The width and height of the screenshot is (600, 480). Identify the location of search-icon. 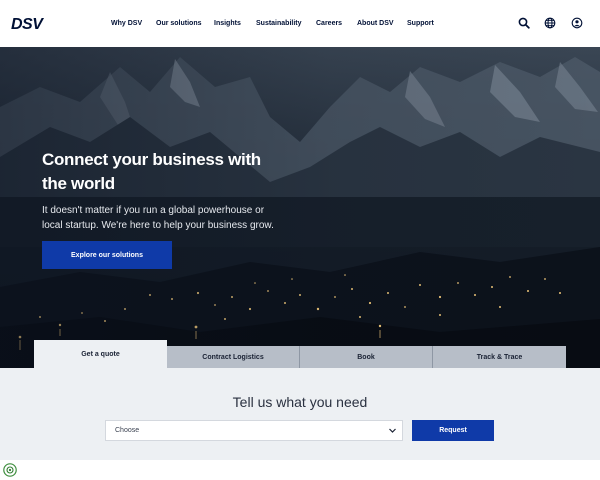
(524, 23).